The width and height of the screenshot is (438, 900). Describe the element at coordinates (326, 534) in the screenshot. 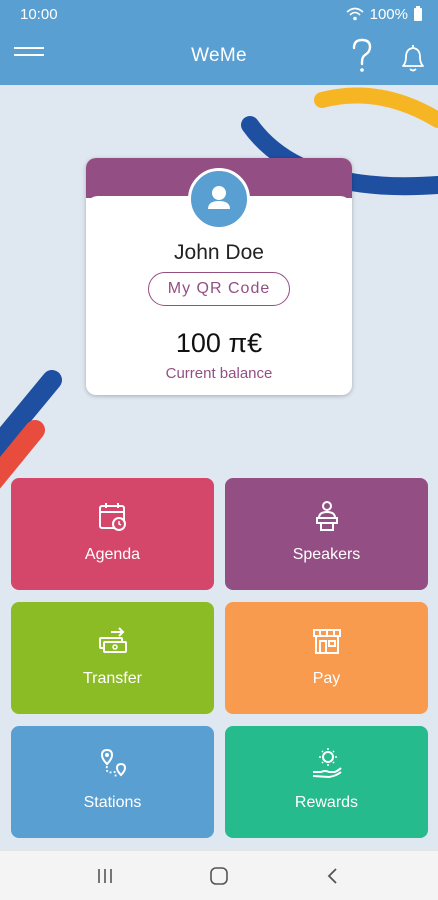

I see `tile-speakers: Speakers` at that location.